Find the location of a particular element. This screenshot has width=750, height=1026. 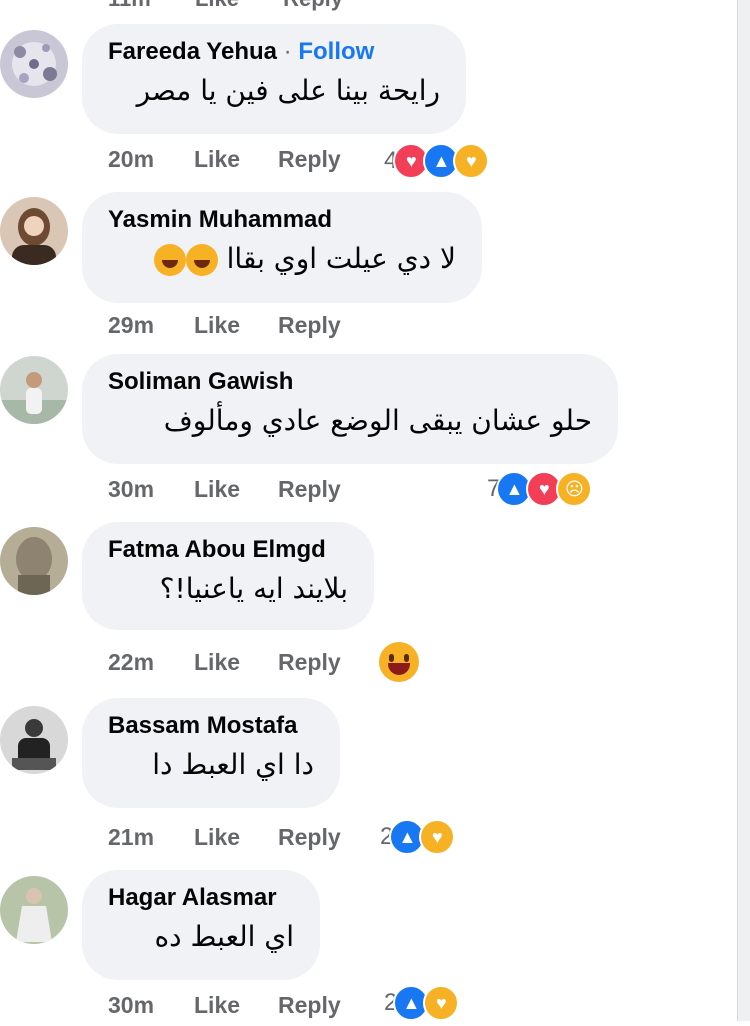

comment-text-row: لا دي عيلت اوي بقاا is located at coordinates (282, 259).